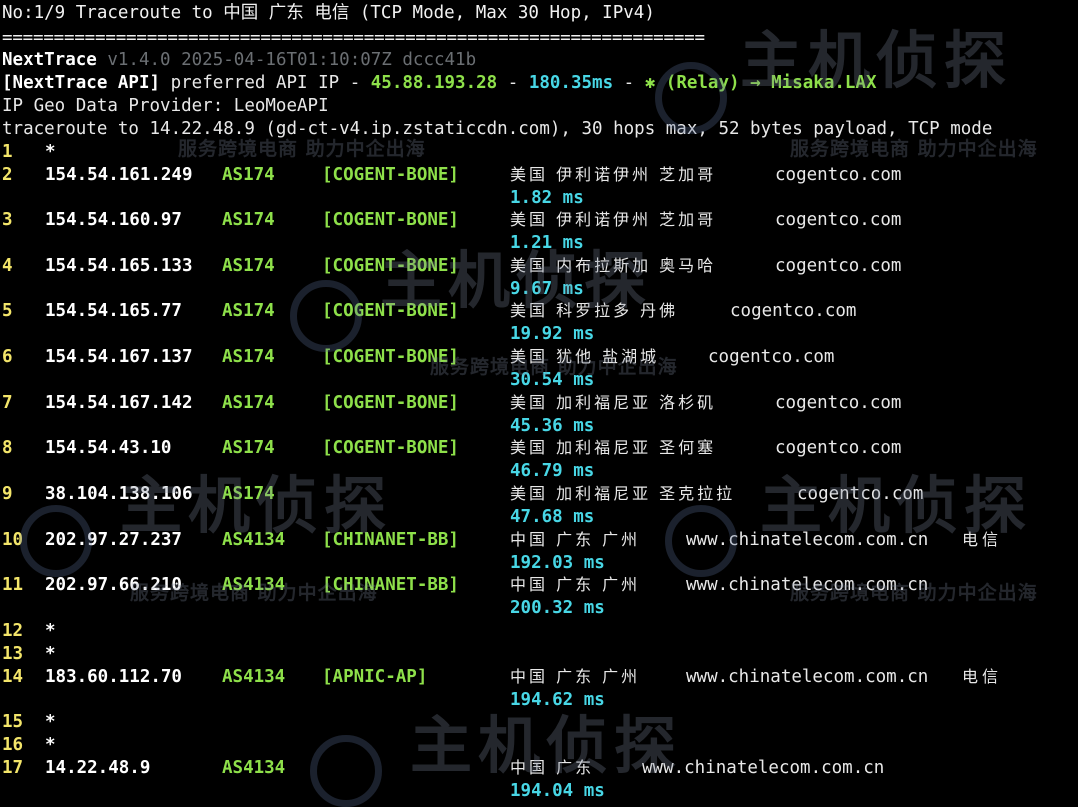  What do you see at coordinates (265, 83) in the screenshot?
I see `api-text: preferred API IP -` at bounding box center [265, 83].